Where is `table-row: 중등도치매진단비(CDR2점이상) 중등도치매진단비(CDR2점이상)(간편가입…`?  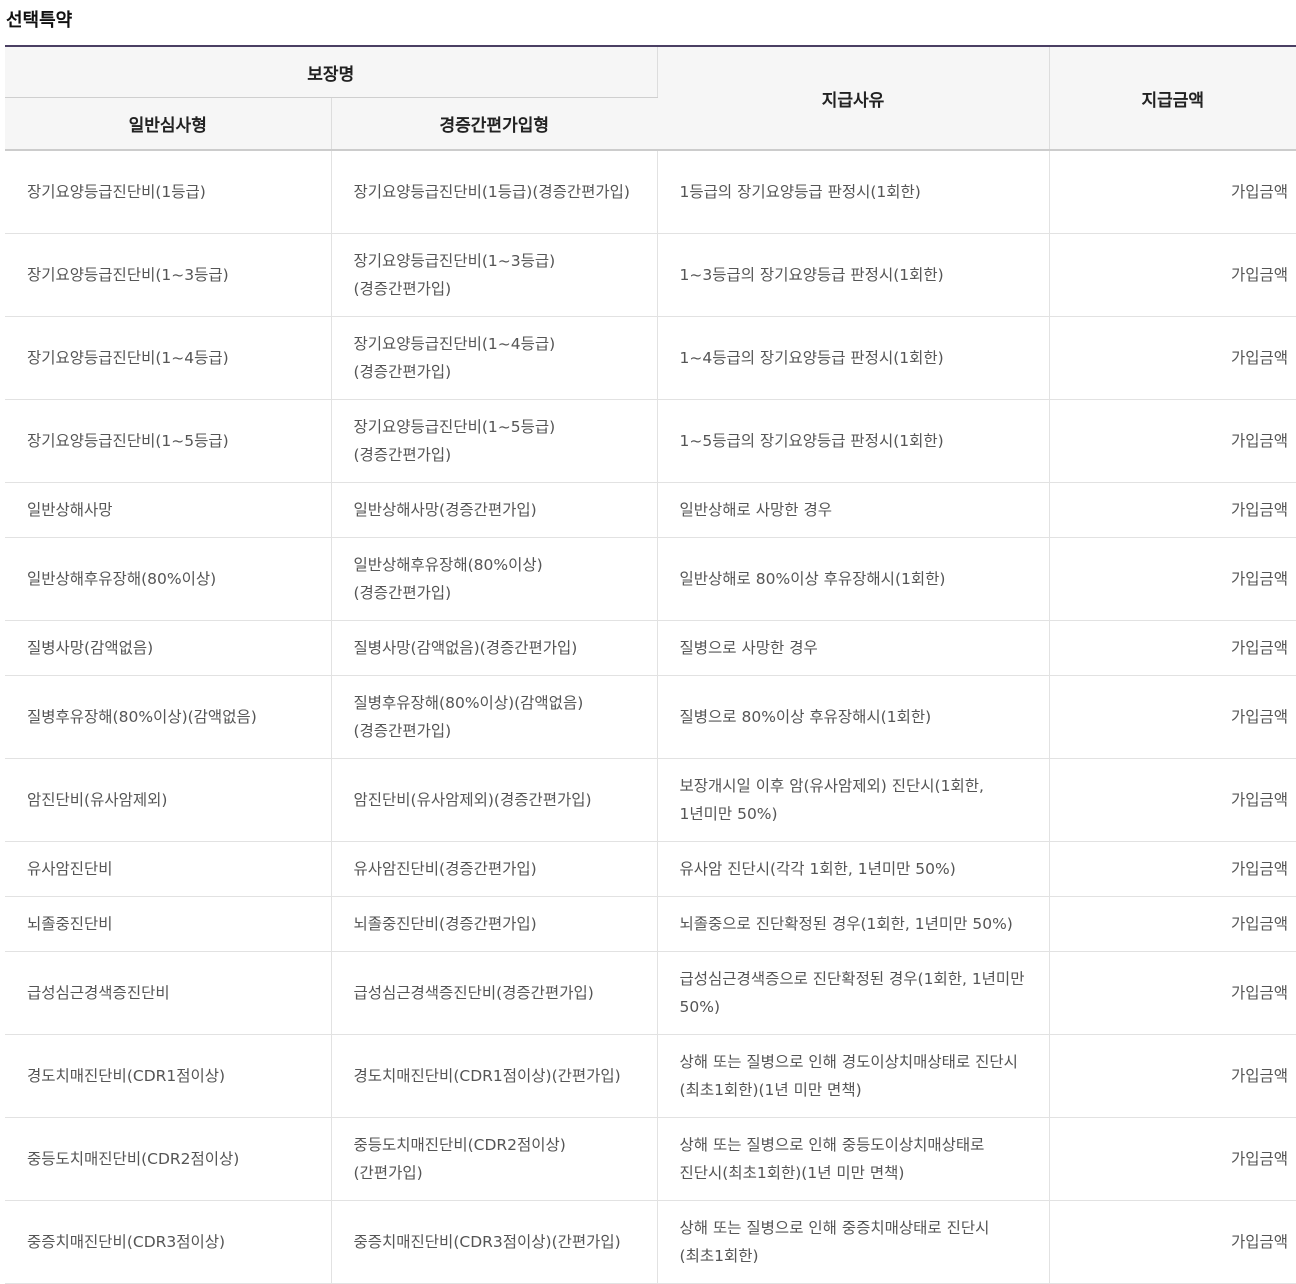
table-row: 중등도치매진단비(CDR2점이상) 중등도치매진단비(CDR2점이상)(간편가입… is located at coordinates (650, 1159).